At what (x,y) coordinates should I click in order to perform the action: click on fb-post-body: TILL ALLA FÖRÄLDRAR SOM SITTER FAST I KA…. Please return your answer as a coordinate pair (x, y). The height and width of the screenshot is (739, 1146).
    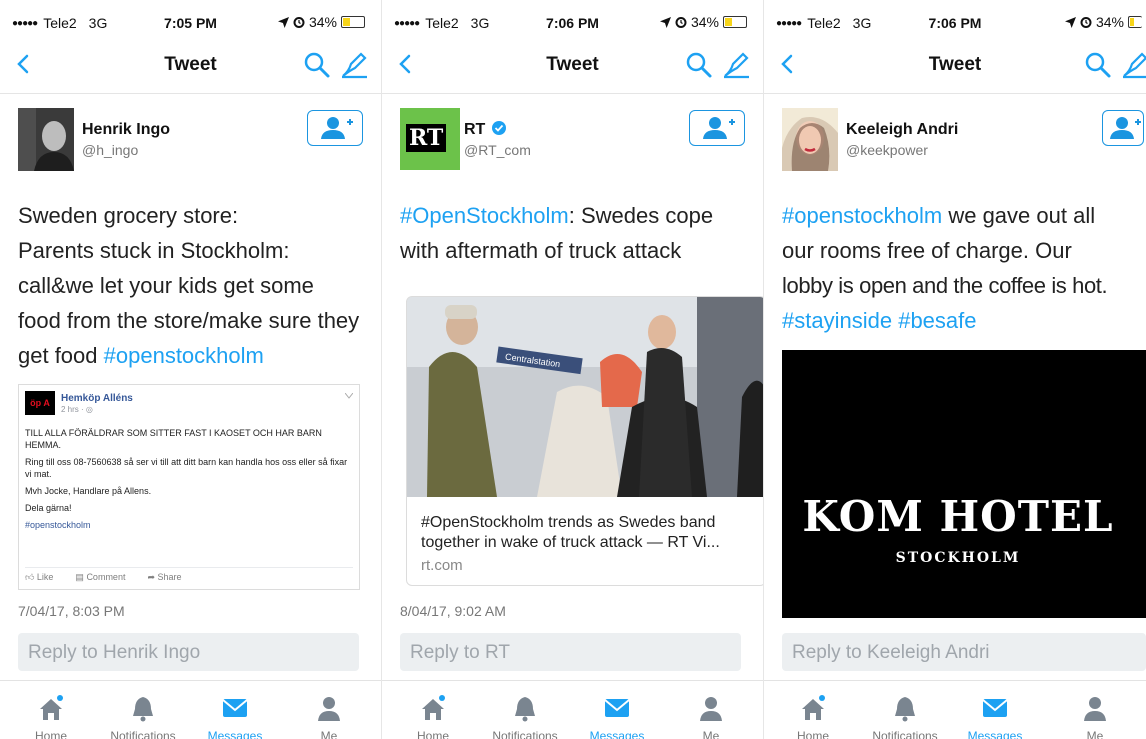
    Looking at the image, I should click on (189, 481).